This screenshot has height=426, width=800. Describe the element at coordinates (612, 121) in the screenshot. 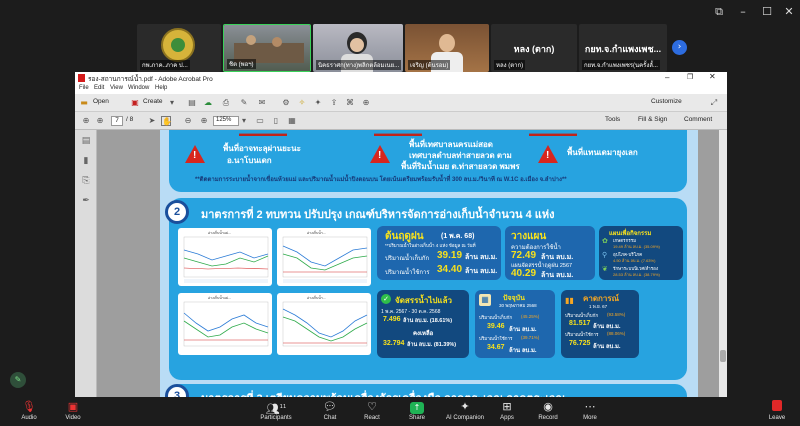

I see `tools-tab: Tools` at that location.